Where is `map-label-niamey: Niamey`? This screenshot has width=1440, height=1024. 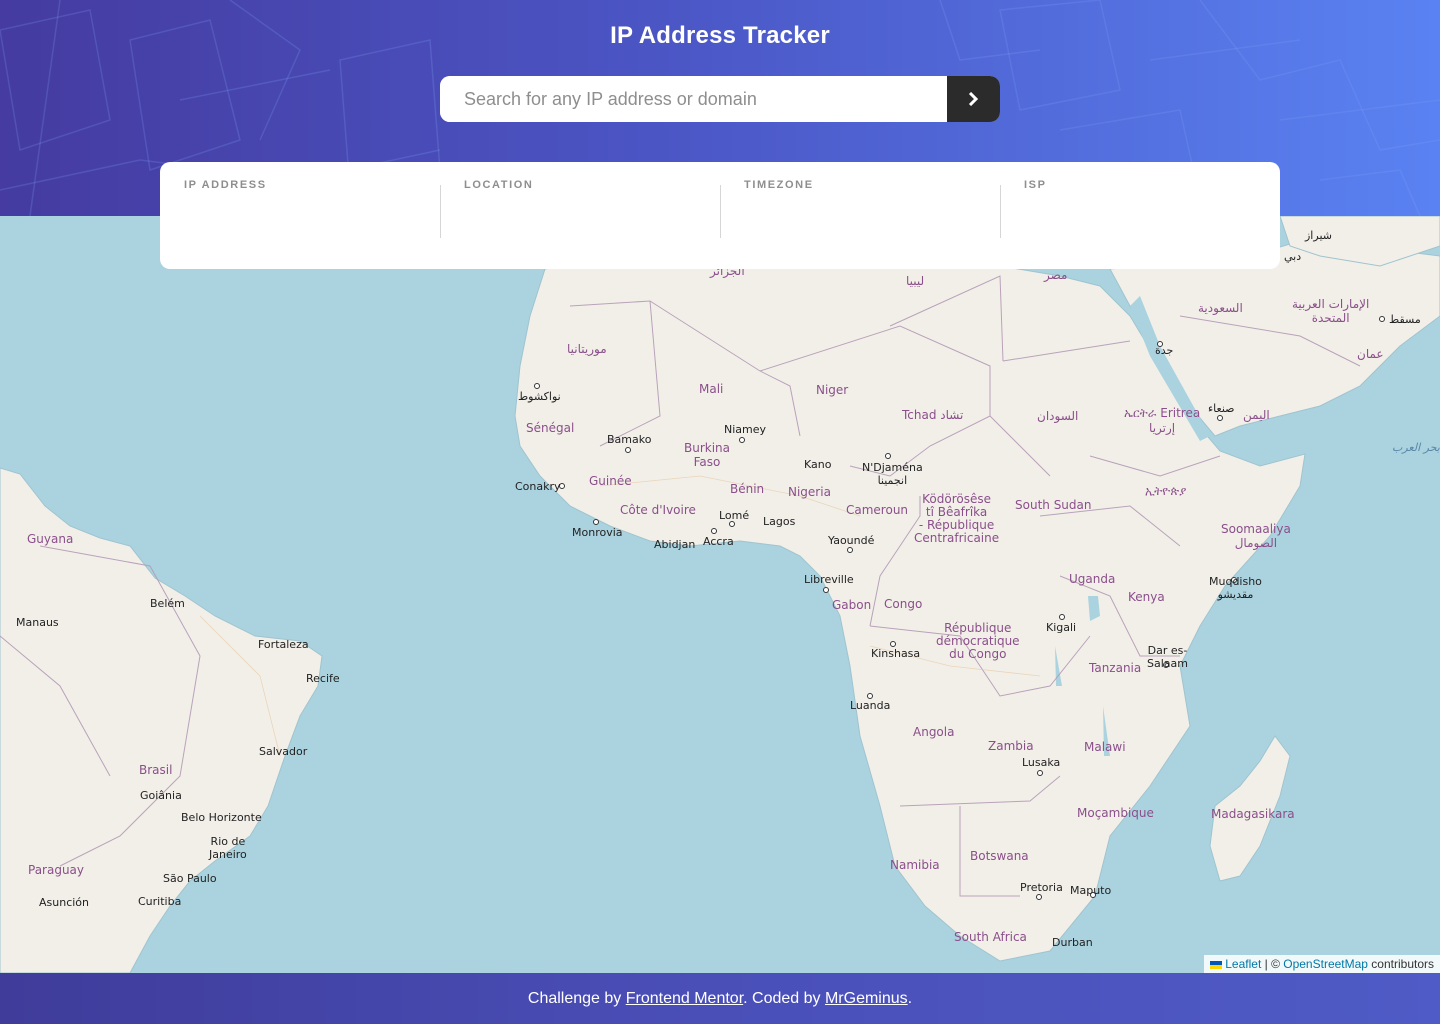
map-label-niamey: Niamey is located at coordinates (745, 429).